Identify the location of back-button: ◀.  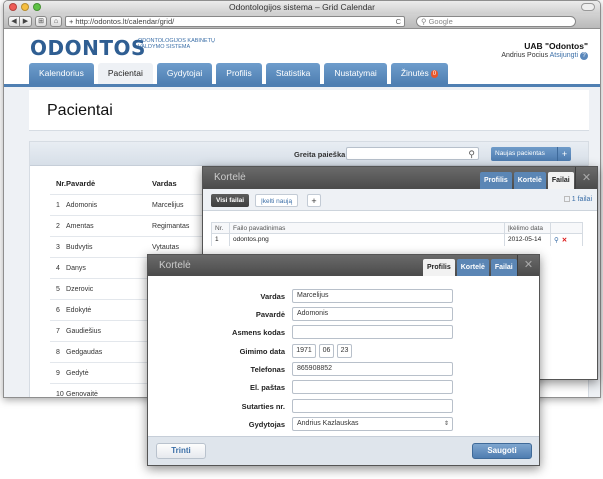
(14, 21).